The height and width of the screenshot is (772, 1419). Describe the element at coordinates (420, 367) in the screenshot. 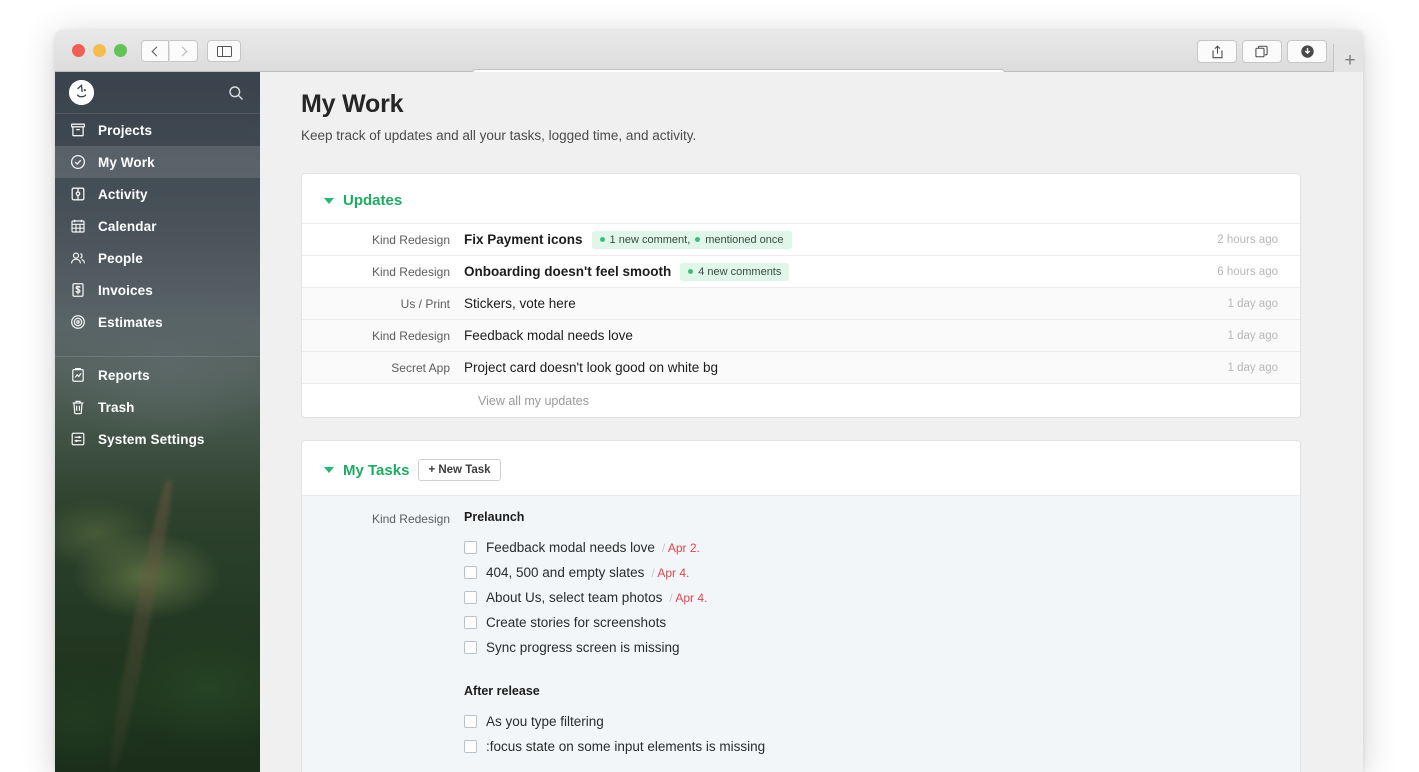

I see `update-project: Secret App` at that location.